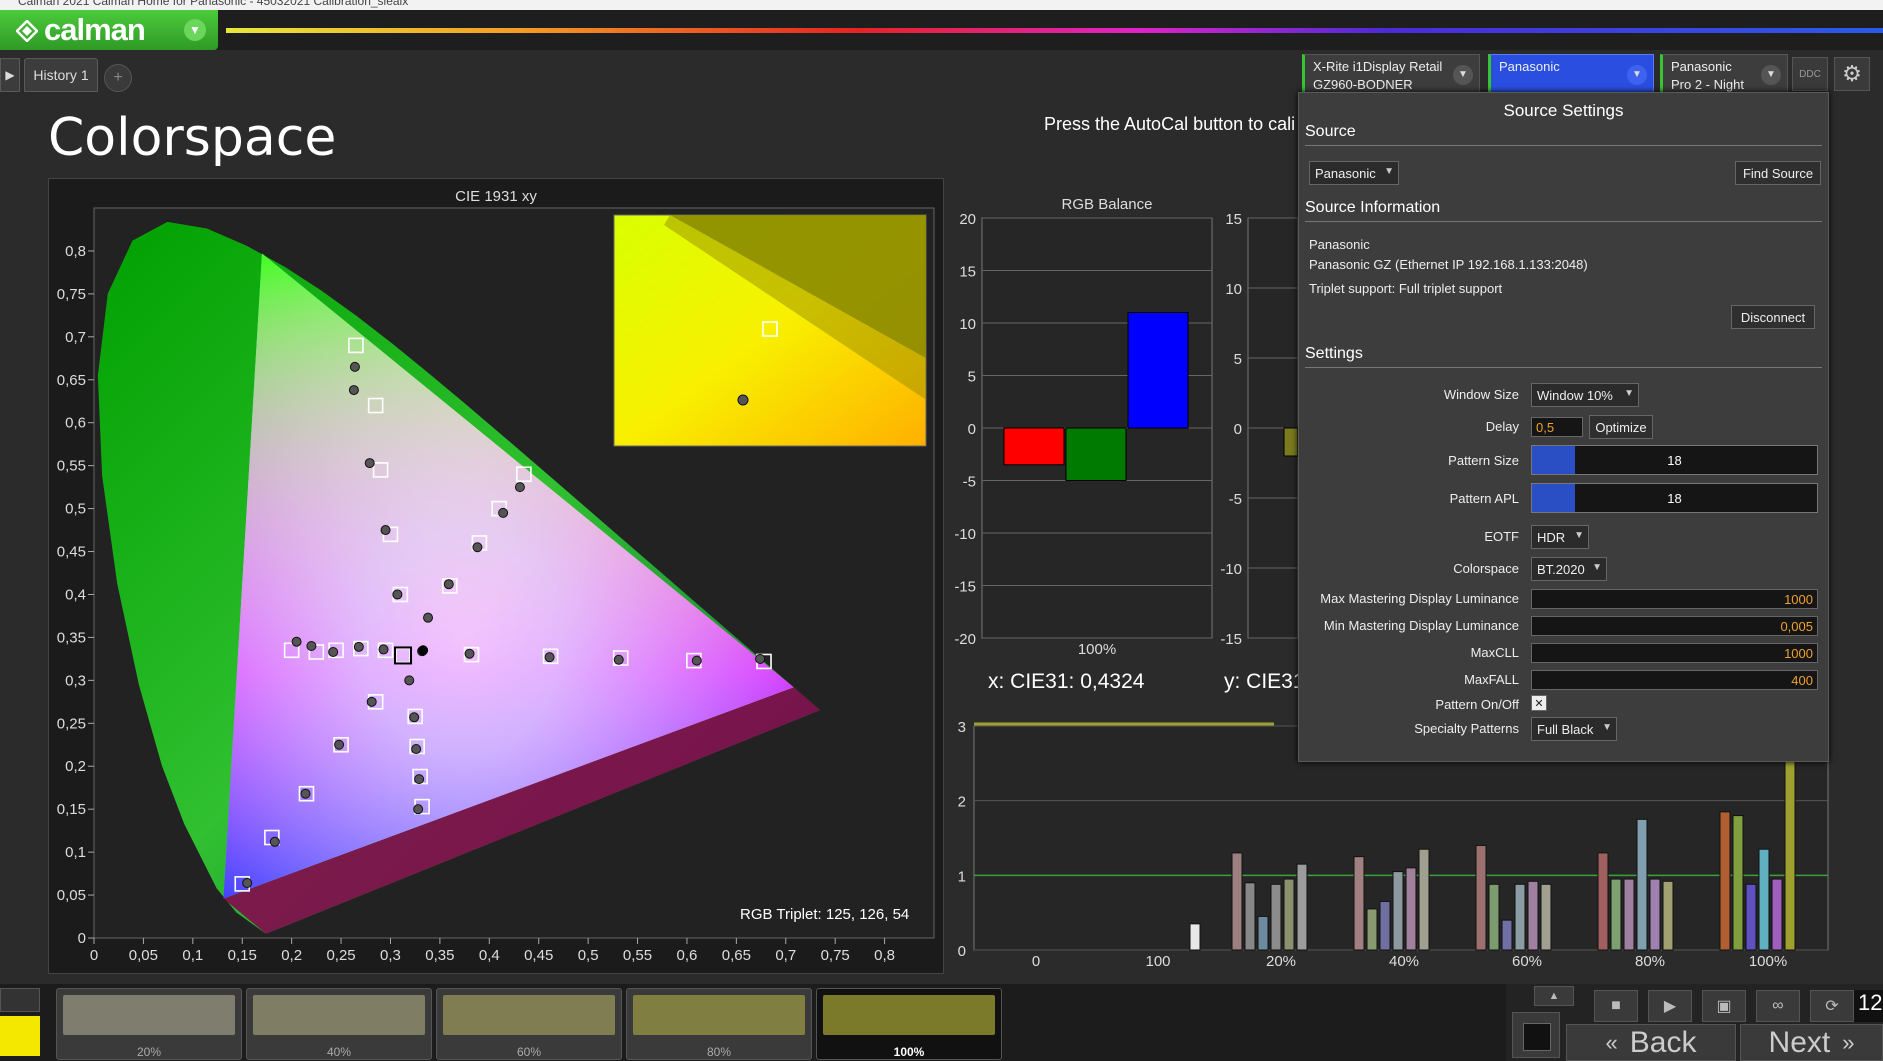 The image size is (1883, 1061). I want to click on add-tab-button: +, so click(118, 78).